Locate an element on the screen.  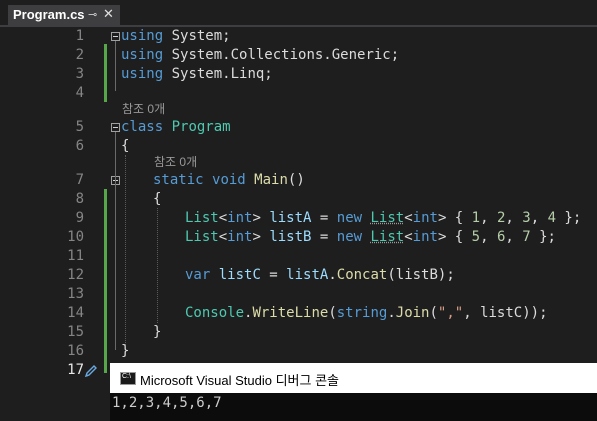
line-number: 4 is located at coordinates (79, 93).